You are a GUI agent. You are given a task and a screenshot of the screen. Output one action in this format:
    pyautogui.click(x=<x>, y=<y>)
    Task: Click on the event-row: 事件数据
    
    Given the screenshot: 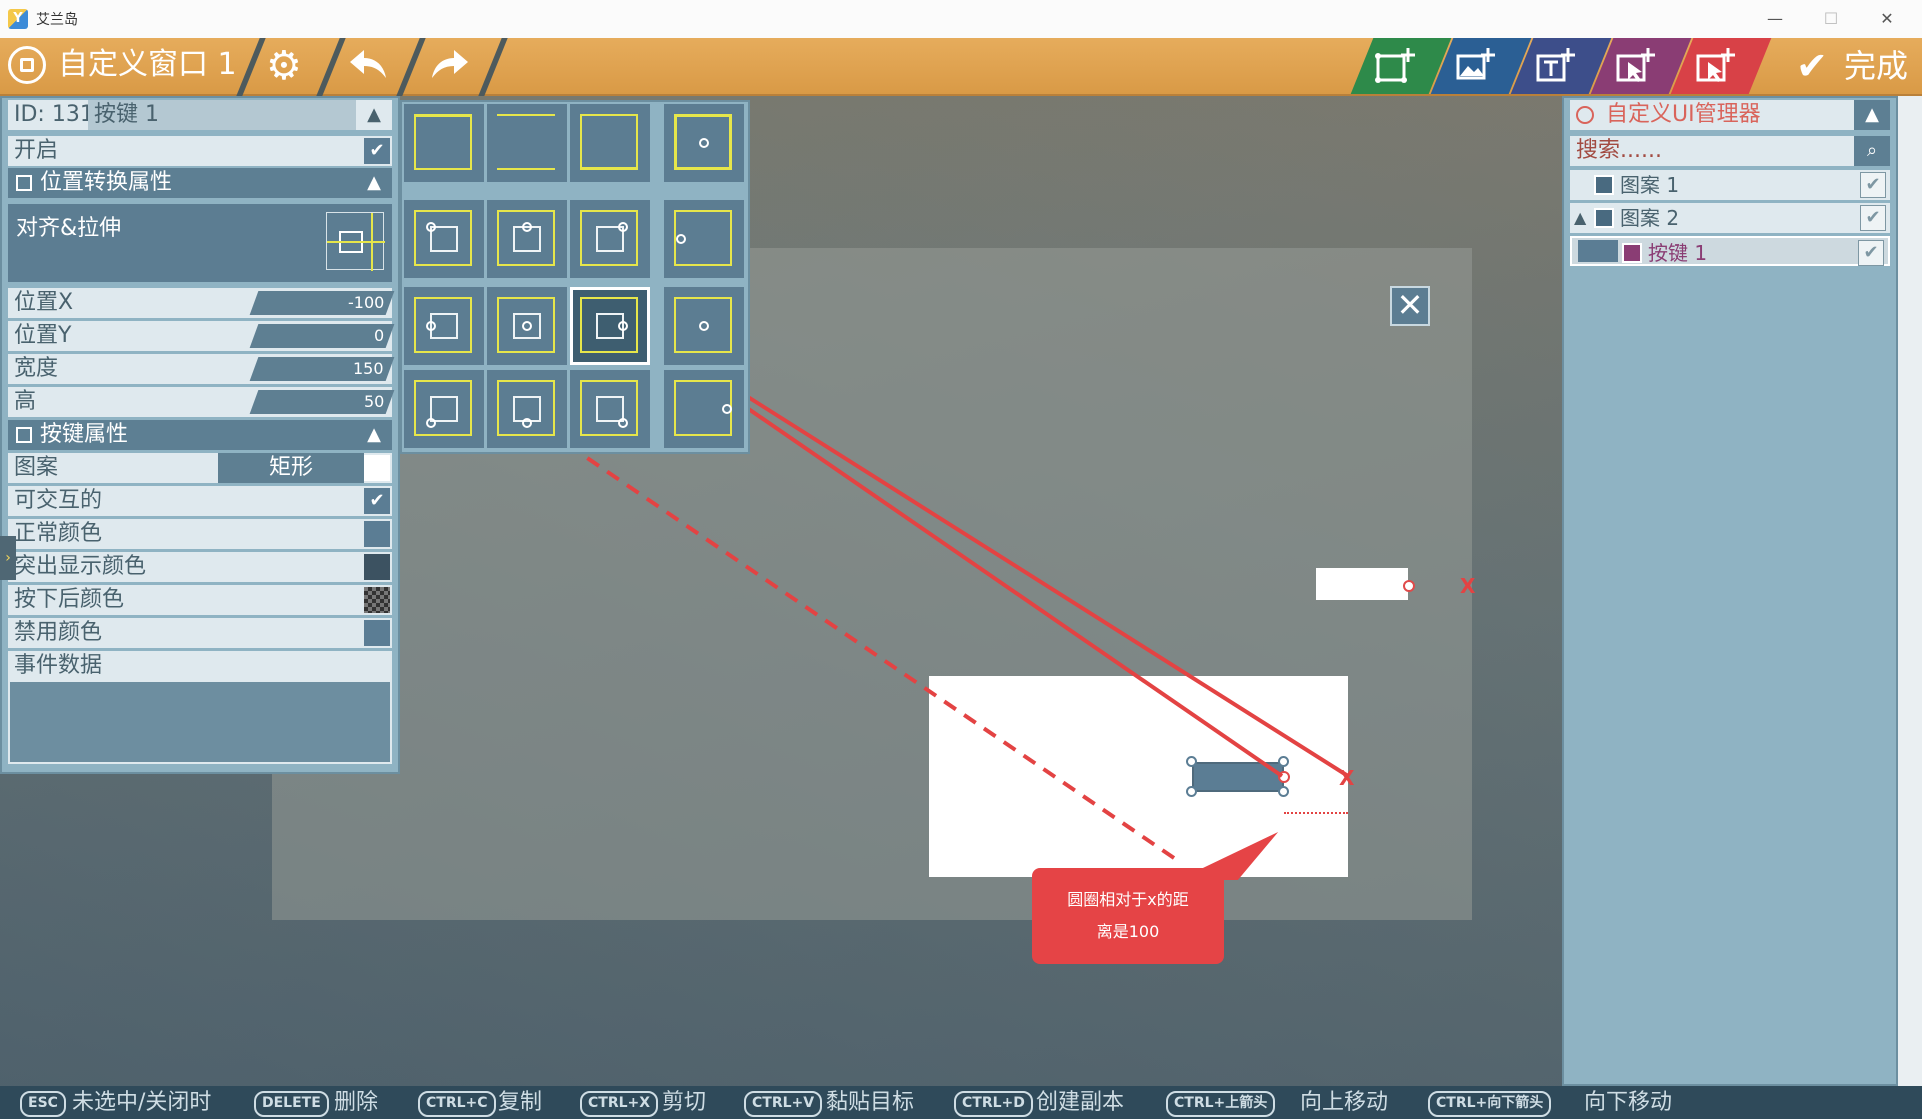 What is the action you would take?
    pyautogui.click(x=200, y=666)
    